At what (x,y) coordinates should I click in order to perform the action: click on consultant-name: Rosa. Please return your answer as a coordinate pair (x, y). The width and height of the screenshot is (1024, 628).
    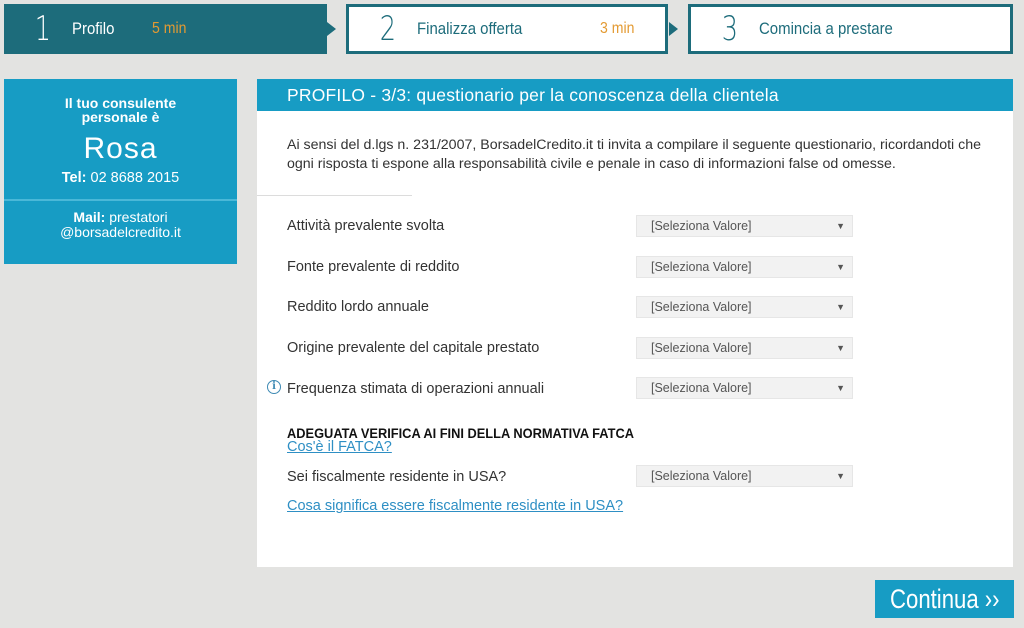
    Looking at the image, I should click on (120, 148).